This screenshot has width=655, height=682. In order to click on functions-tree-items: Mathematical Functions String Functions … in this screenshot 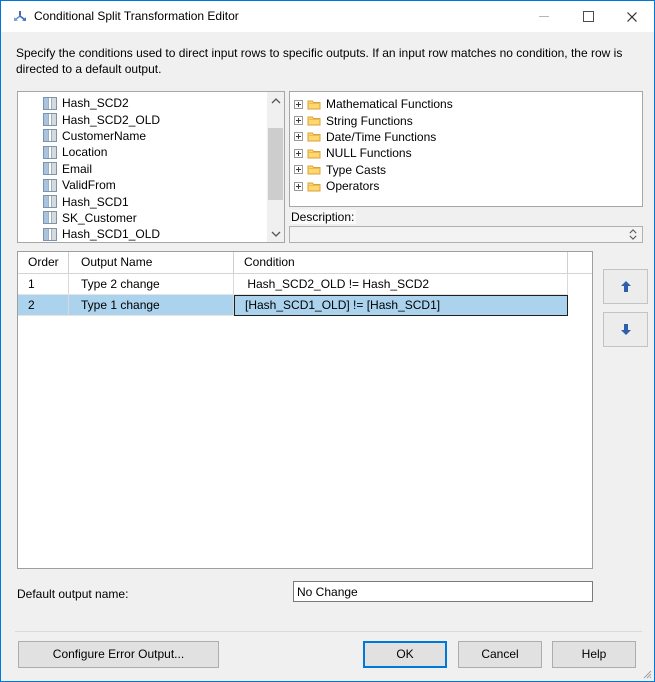, I will do `click(466, 143)`.